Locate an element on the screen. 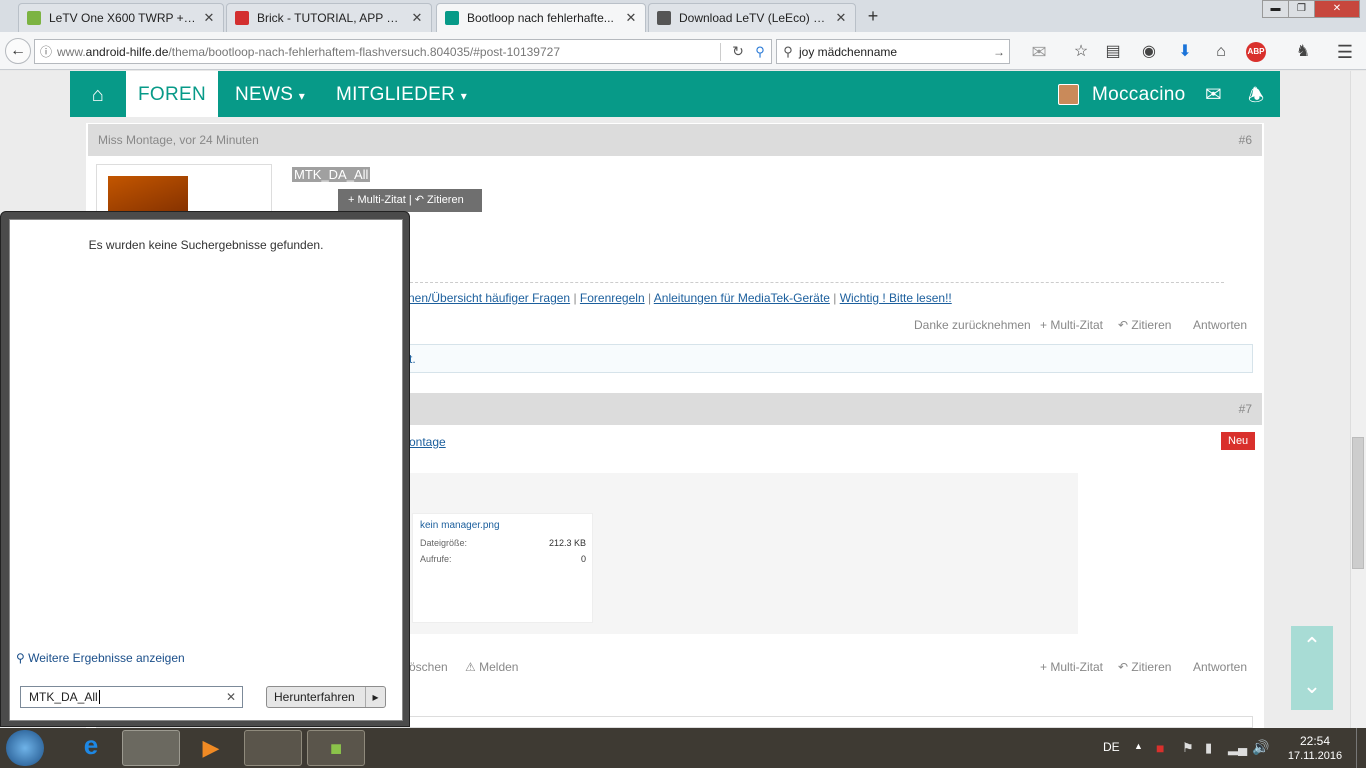  page-scrollbar is located at coordinates (1358, 399).